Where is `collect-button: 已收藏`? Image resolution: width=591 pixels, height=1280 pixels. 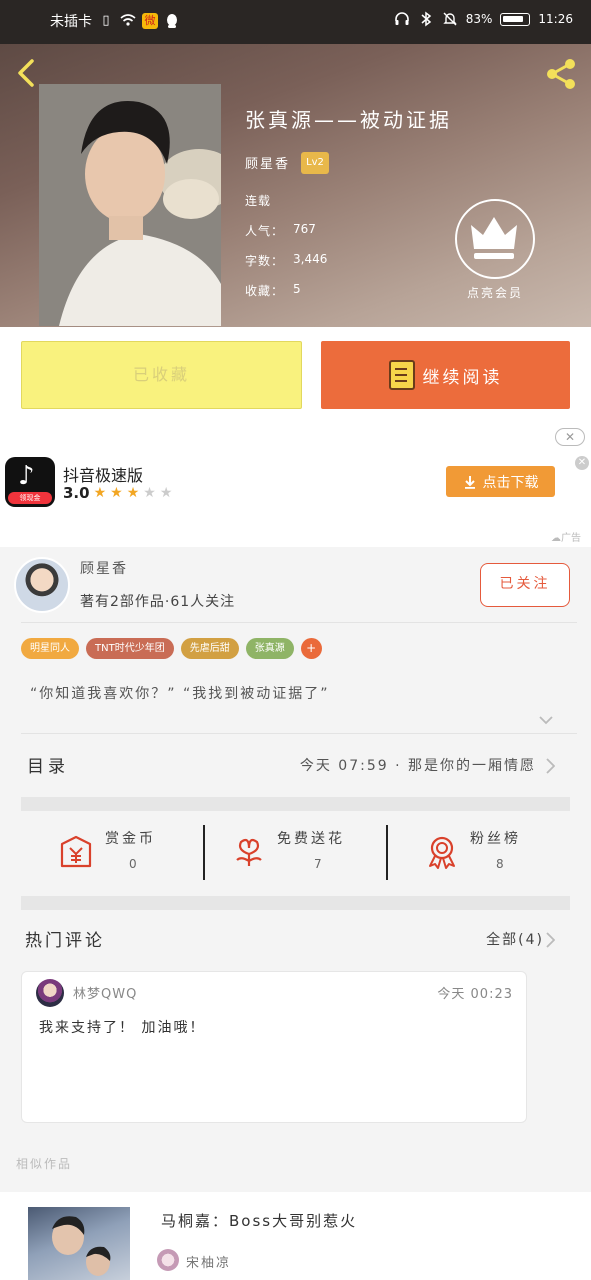
collect-button: 已收藏 is located at coordinates (161, 375).